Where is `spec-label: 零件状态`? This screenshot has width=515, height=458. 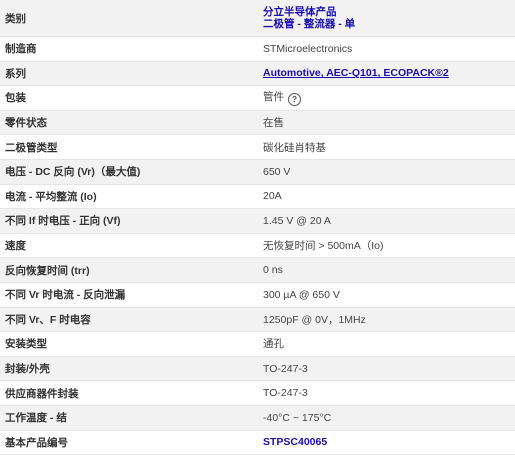
spec-label: 零件状态 is located at coordinates (129, 123).